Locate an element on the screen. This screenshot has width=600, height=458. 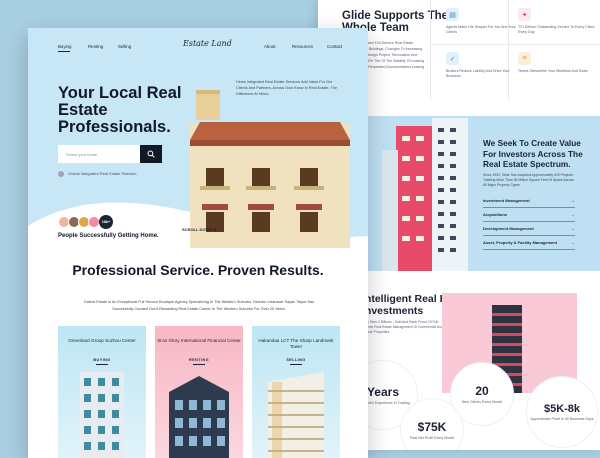
link-asset-management: Asset, Property & Facility Management → is located at coordinates (529, 243).